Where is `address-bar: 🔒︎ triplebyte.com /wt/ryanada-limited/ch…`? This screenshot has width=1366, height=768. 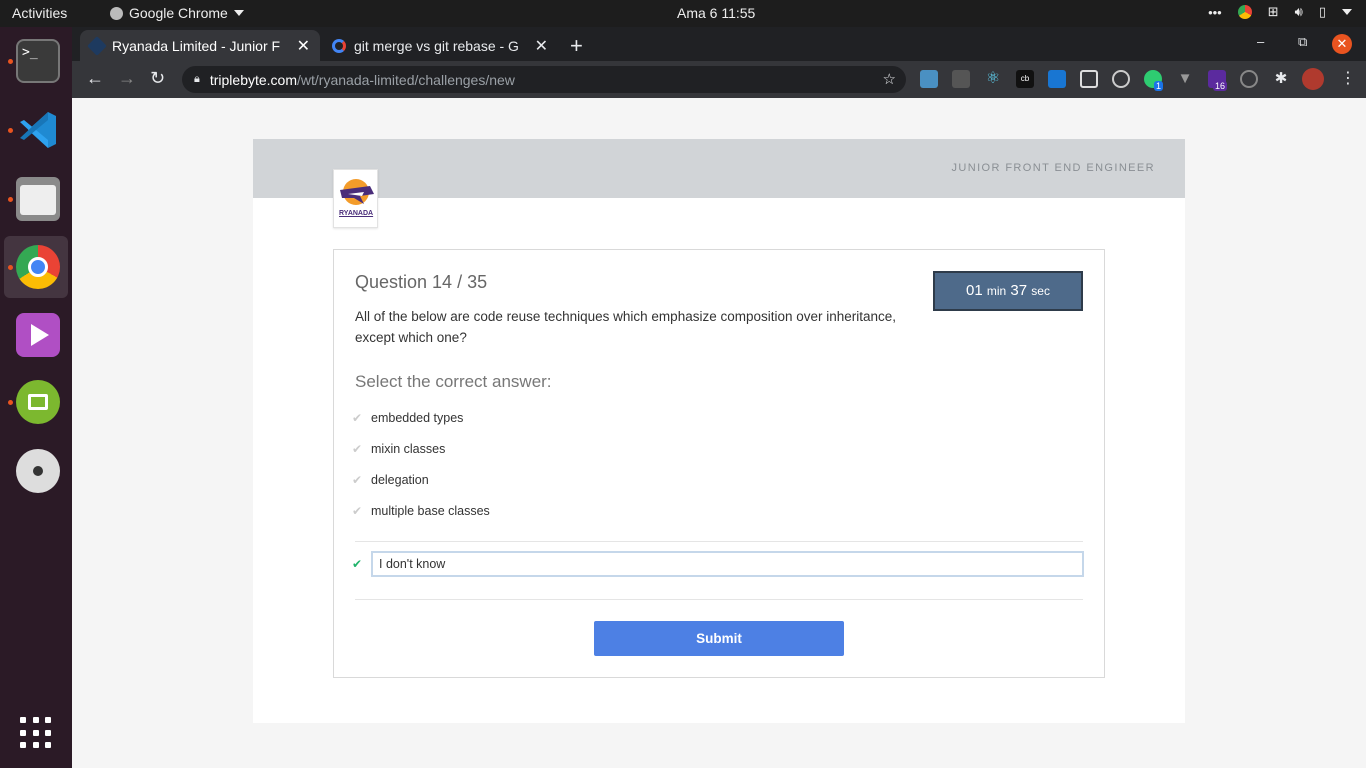 address-bar: 🔒︎ triplebyte.com /wt/ryanada-limited/ch… is located at coordinates (544, 79).